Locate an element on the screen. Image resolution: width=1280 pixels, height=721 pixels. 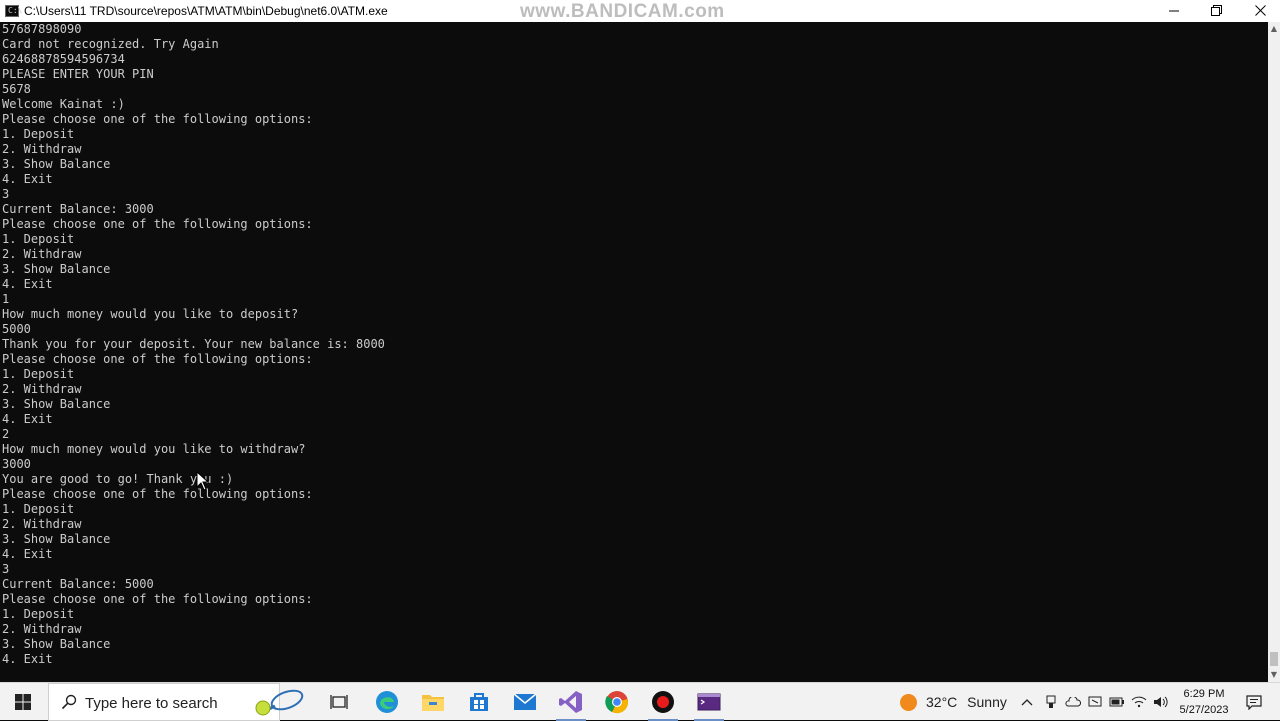
console-line: PLEASE ENTER YOUR PIN is located at coordinates (78, 74).